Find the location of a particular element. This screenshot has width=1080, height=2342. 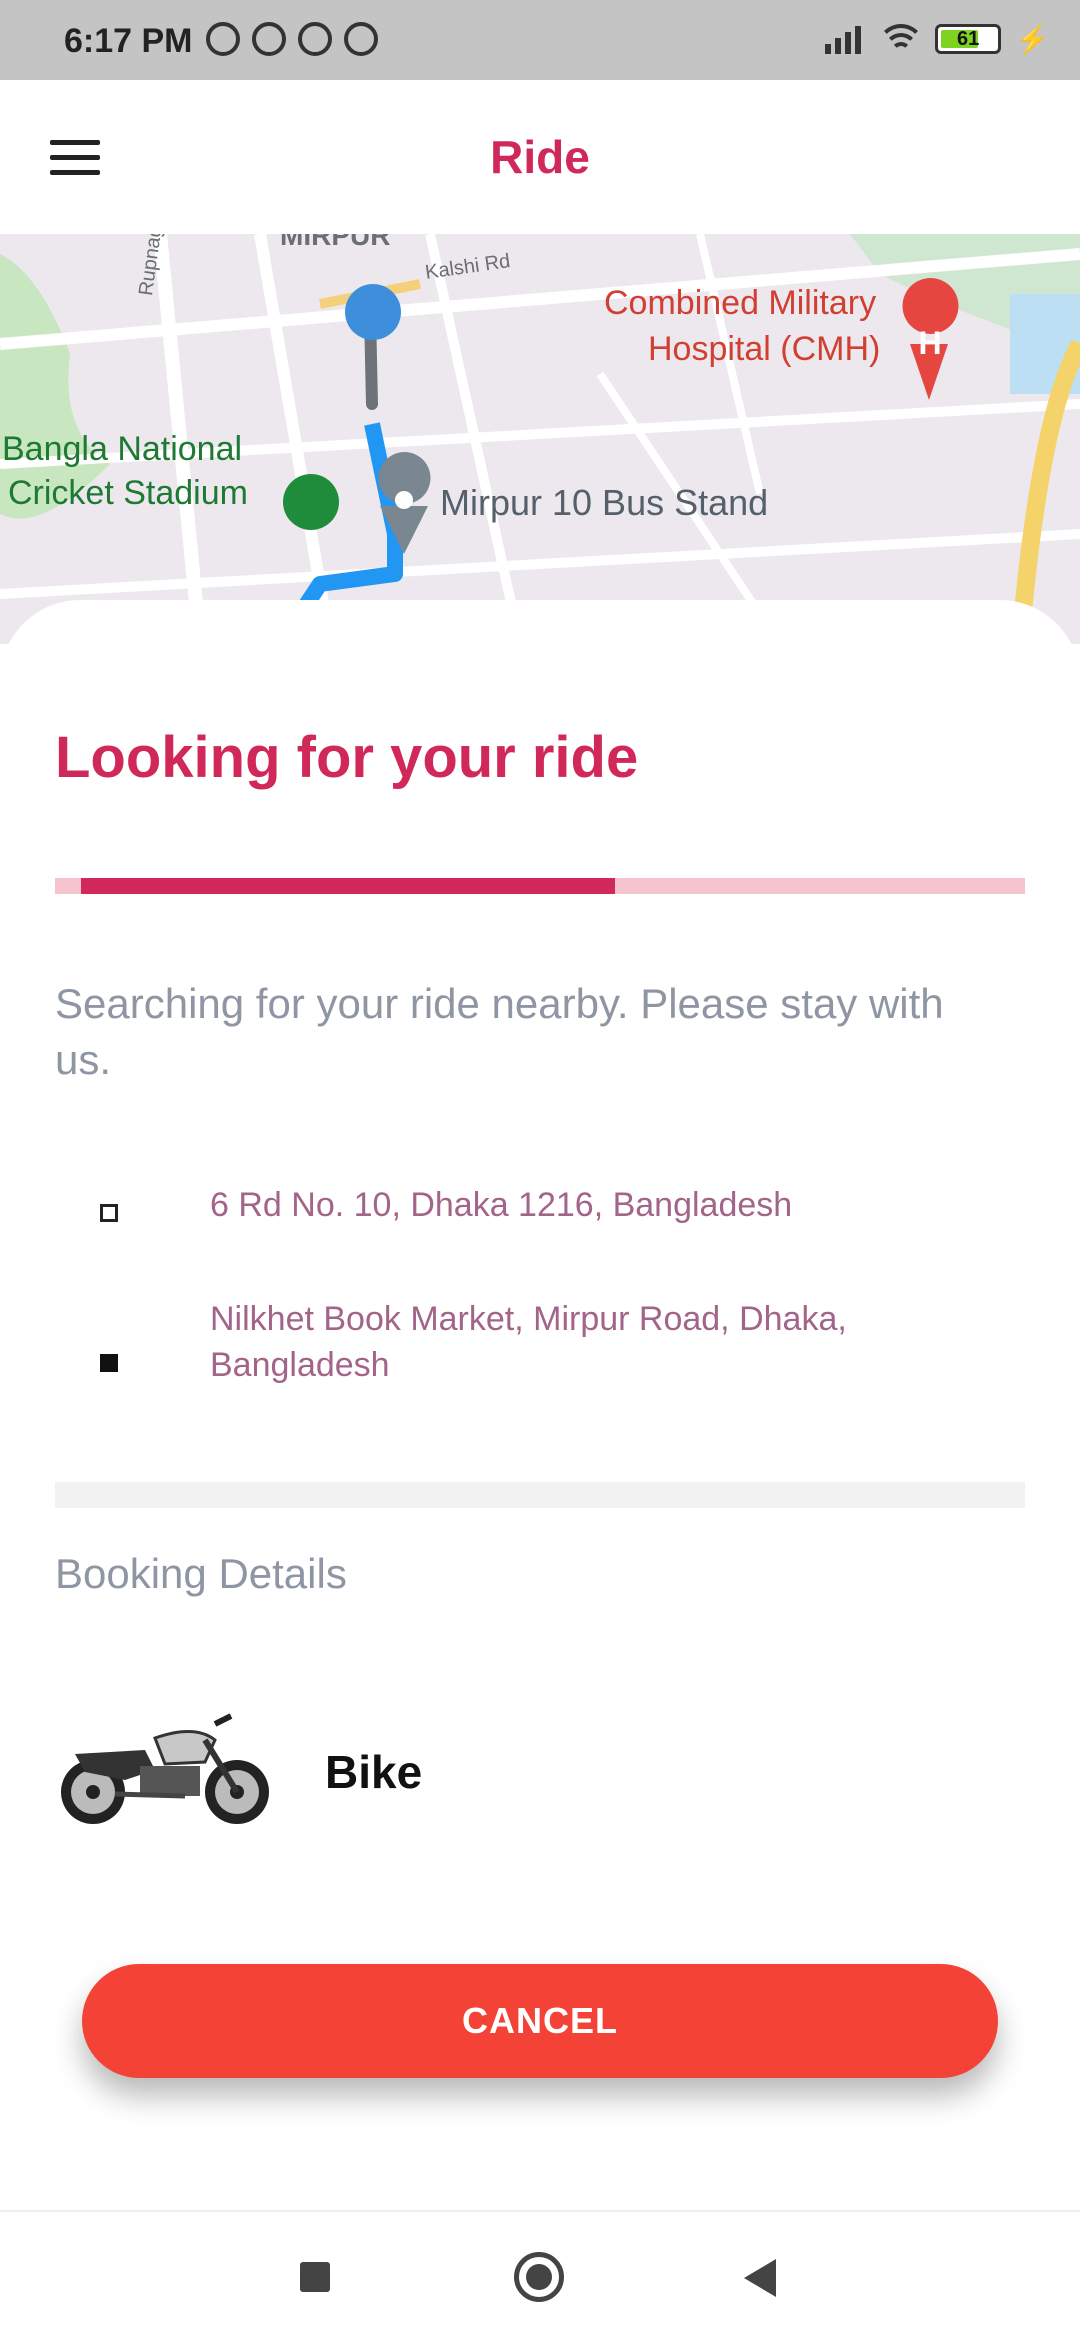

cancel-button: CANCEL is located at coordinates (540, 2021).